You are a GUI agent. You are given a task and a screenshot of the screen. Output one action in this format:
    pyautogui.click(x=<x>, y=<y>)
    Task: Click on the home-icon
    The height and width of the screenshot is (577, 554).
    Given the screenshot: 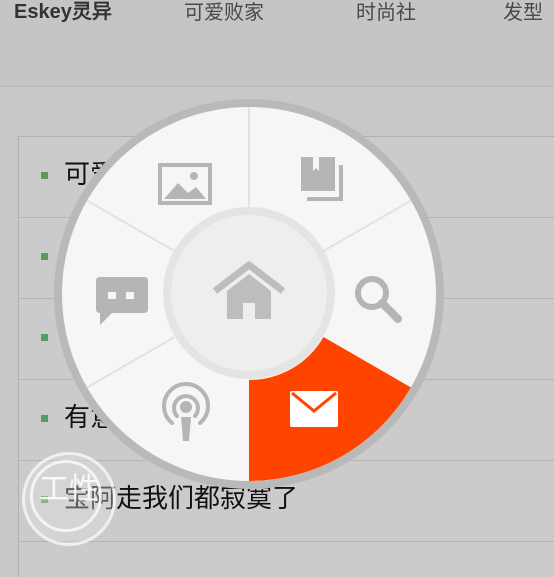 What is the action you would take?
    pyautogui.click(x=249, y=290)
    